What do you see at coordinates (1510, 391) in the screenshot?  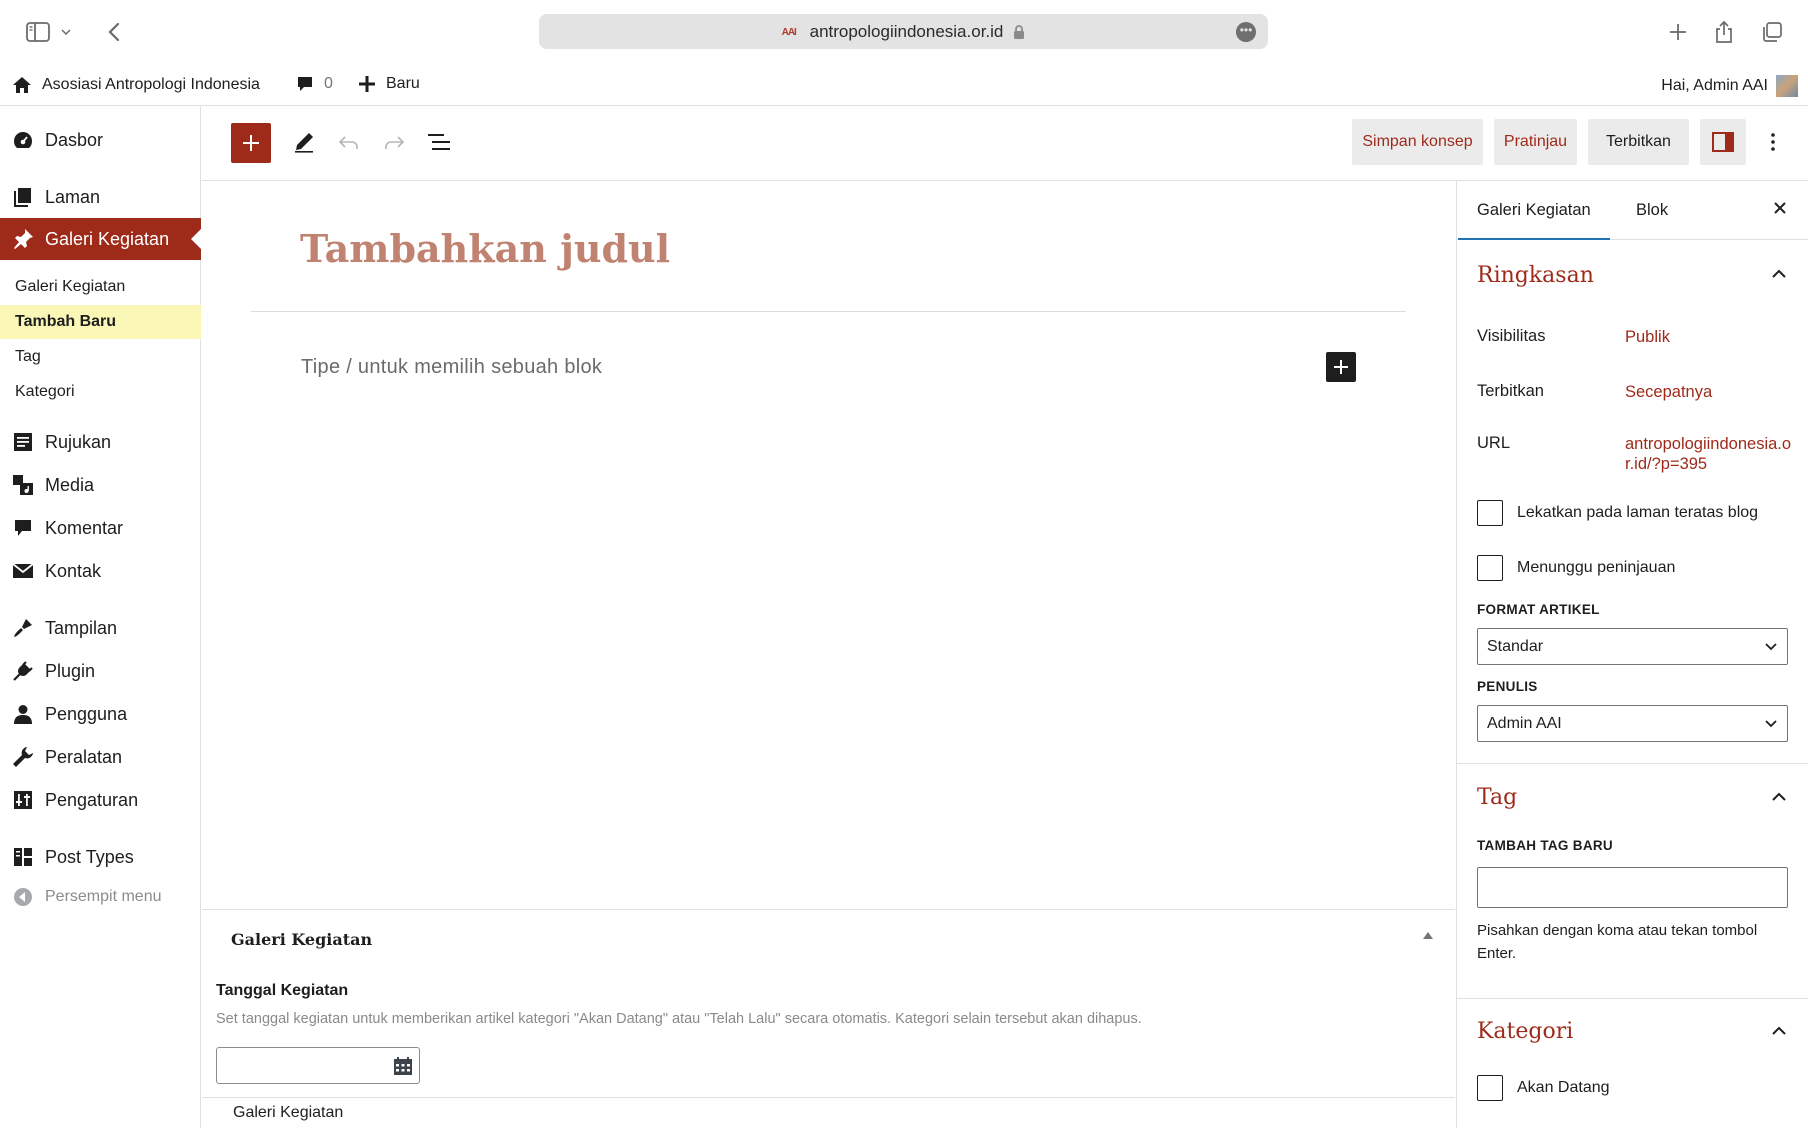 I see `publish-date-label: Terbitkan` at bounding box center [1510, 391].